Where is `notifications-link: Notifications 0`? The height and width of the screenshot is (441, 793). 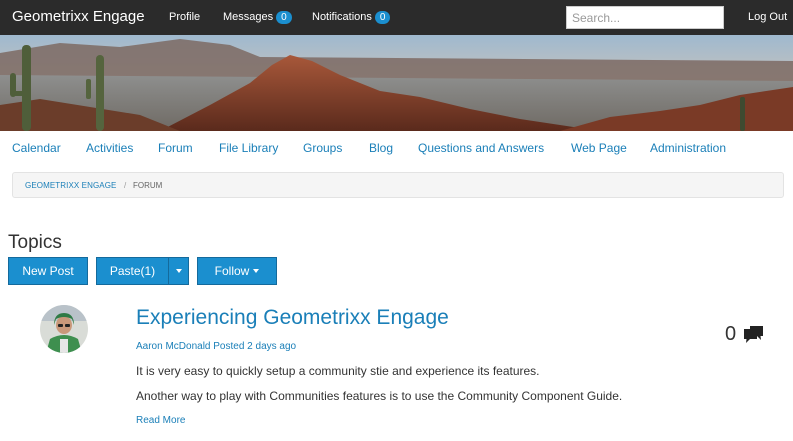
notifications-link: Notifications 0 is located at coordinates (351, 17).